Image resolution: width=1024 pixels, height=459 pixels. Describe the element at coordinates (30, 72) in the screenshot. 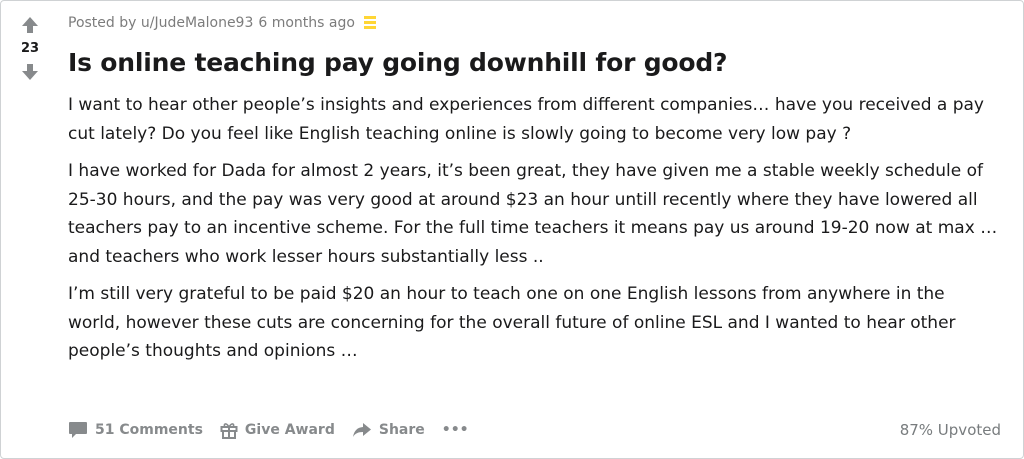

I see `downvote-arrow-icon` at that location.